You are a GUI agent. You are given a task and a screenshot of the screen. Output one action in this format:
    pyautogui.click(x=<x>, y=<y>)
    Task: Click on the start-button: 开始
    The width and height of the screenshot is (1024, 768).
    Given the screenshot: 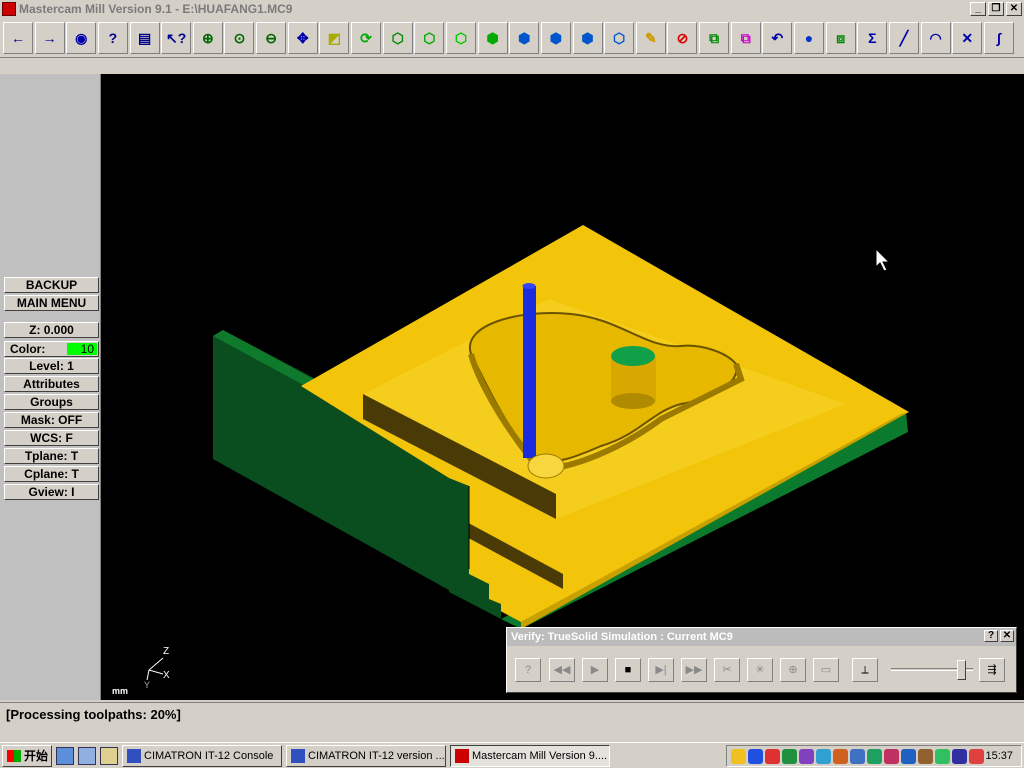 What is the action you would take?
    pyautogui.click(x=27, y=755)
    